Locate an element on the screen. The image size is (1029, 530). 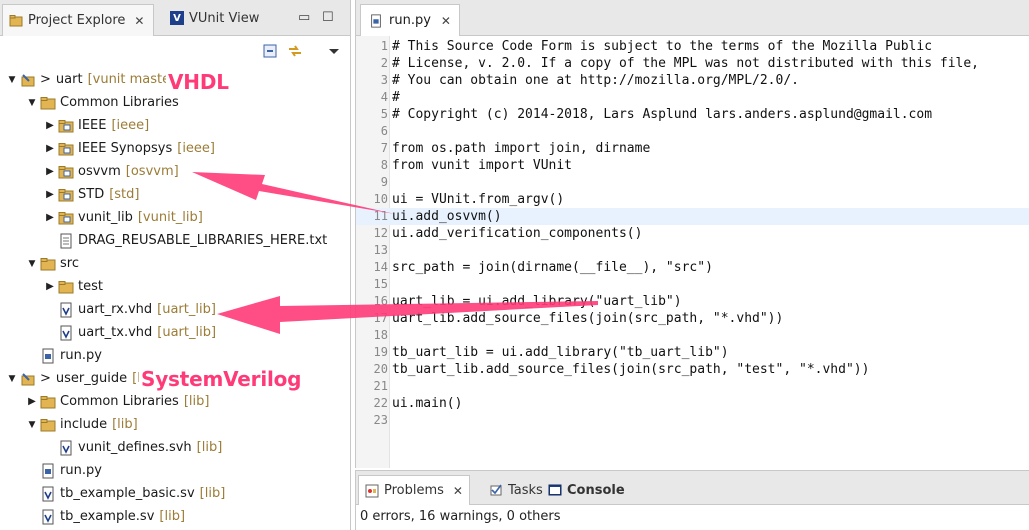
tree-item-vunit-lib: ▶ vunit_lib [vunit_lib] is located at coordinates (123, 217).